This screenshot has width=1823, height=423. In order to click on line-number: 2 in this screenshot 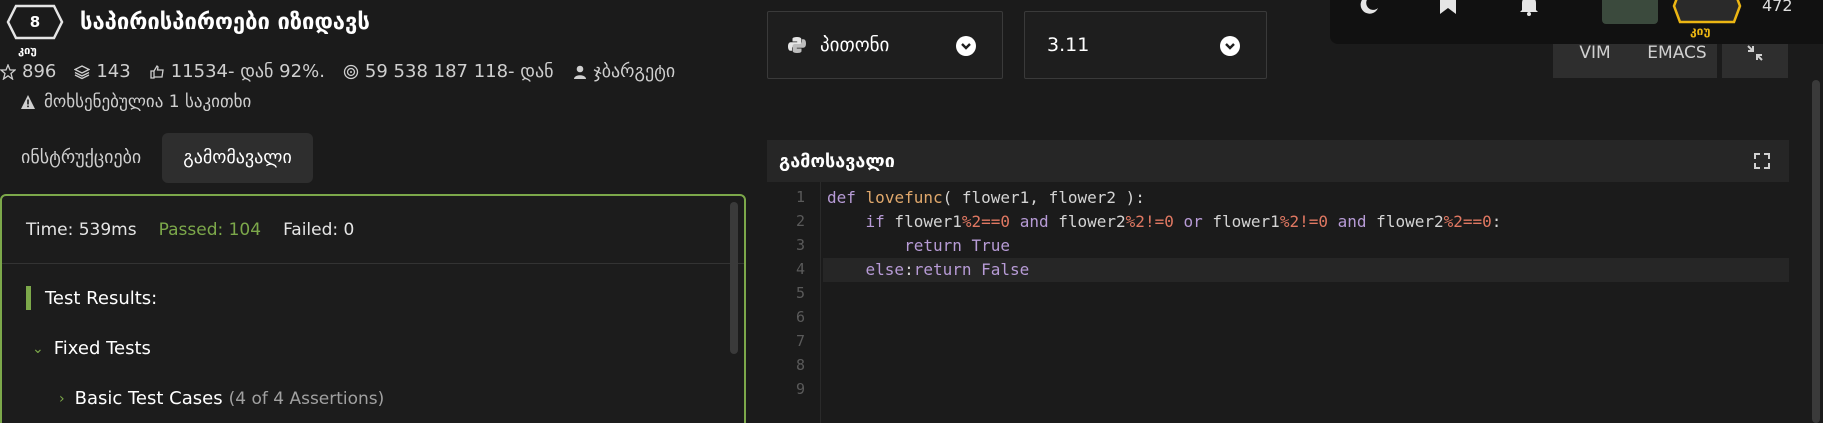, I will do `click(800, 221)`.